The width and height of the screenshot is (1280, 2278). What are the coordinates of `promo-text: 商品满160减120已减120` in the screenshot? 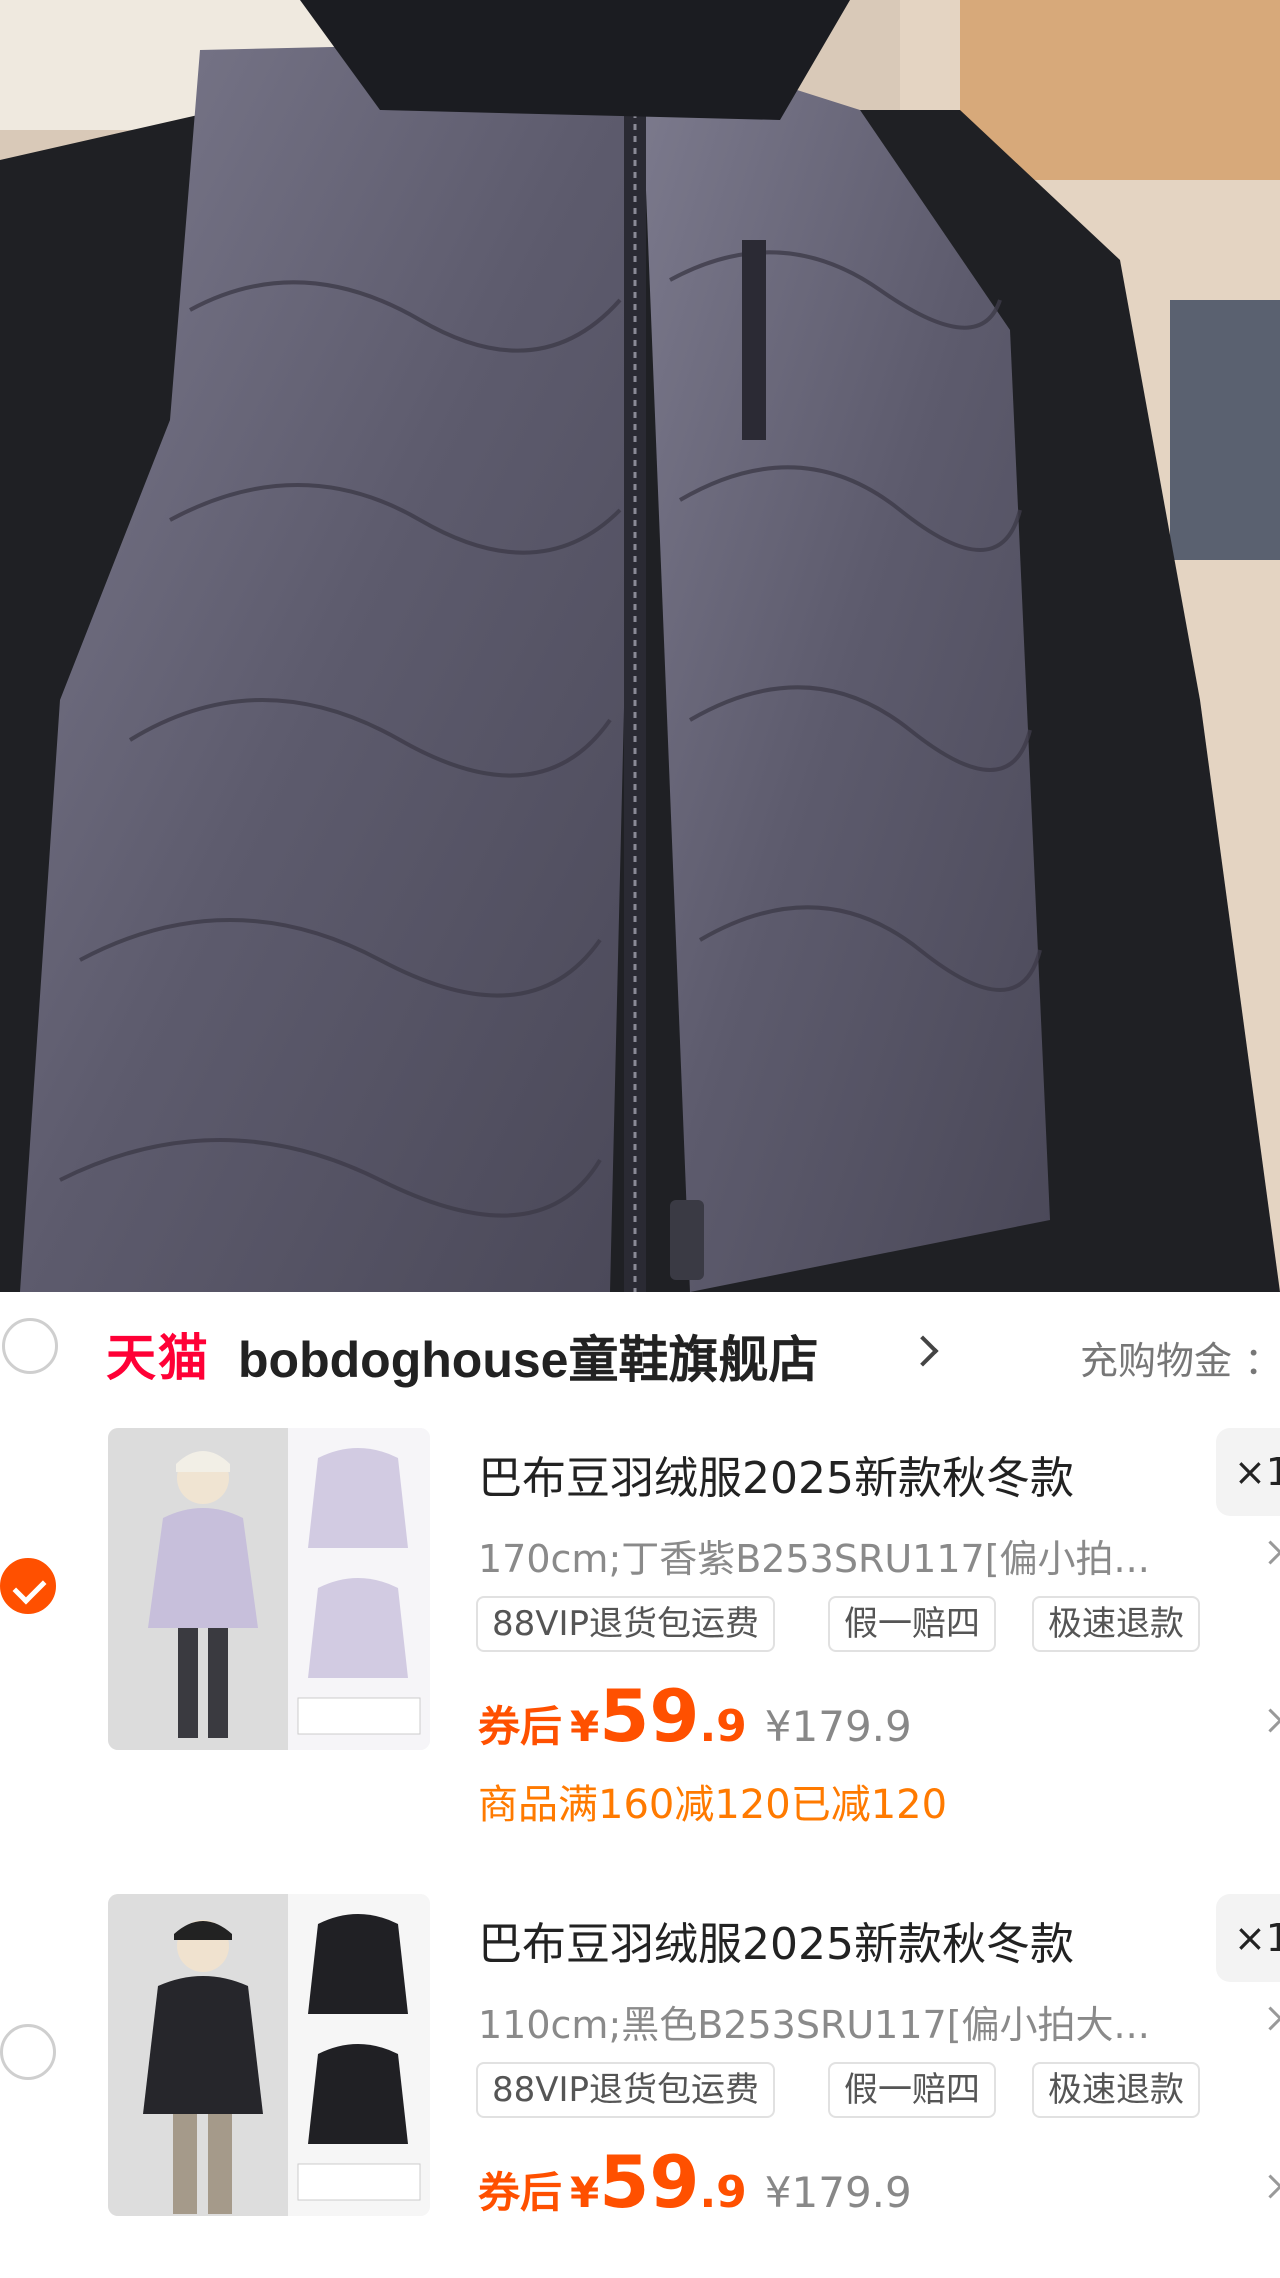 It's located at (713, 1805).